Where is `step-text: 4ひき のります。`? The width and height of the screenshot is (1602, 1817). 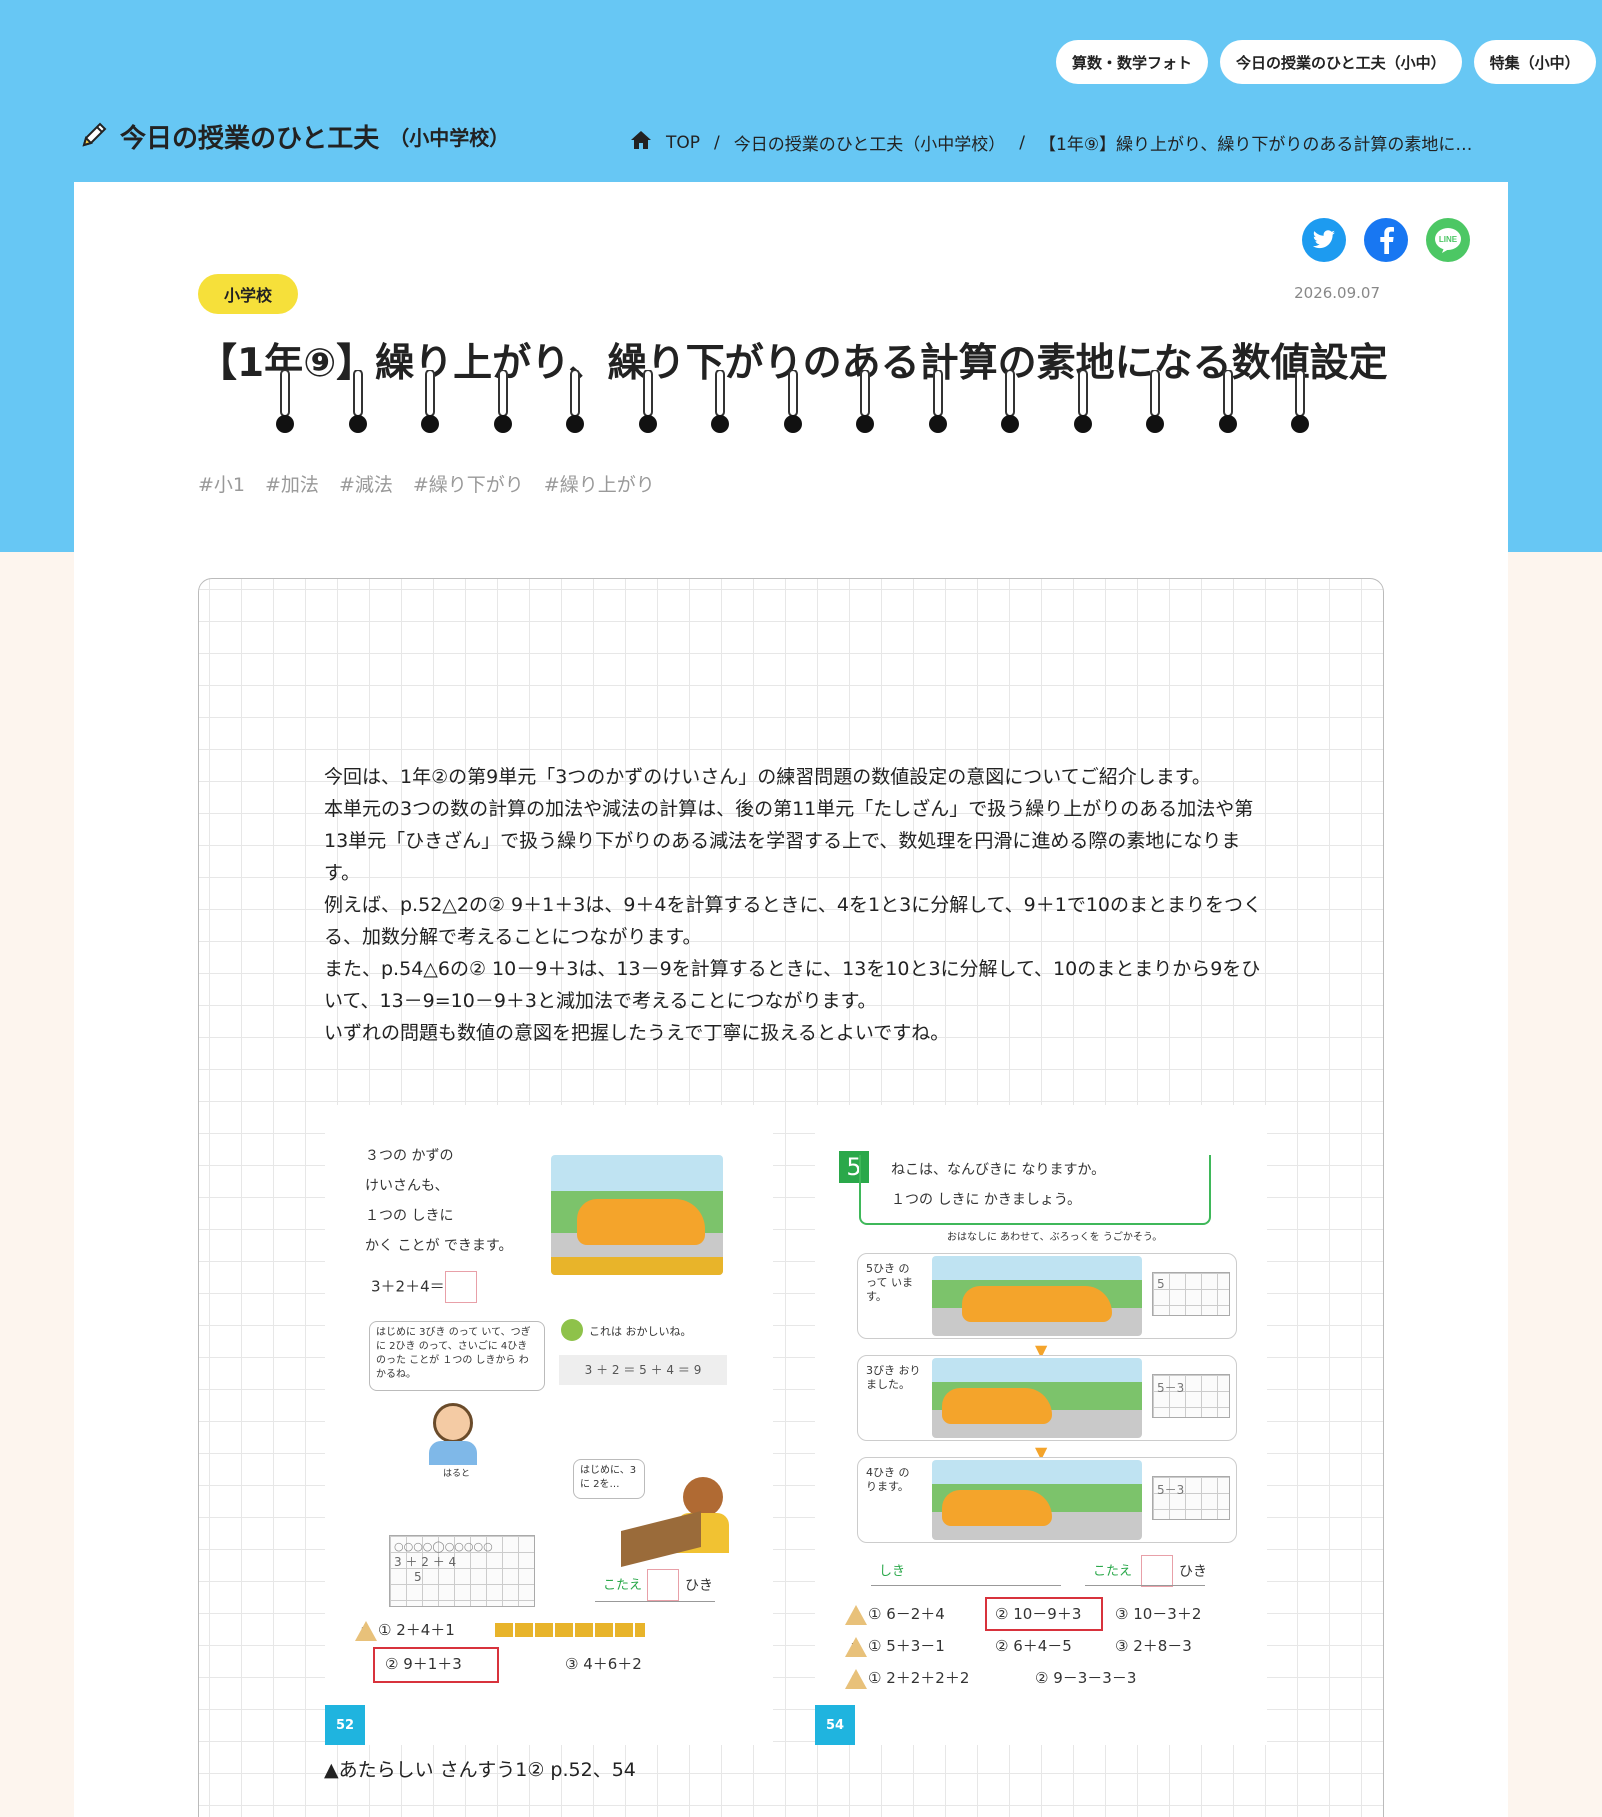 step-text: 4ひき のります。 is located at coordinates (888, 1479).